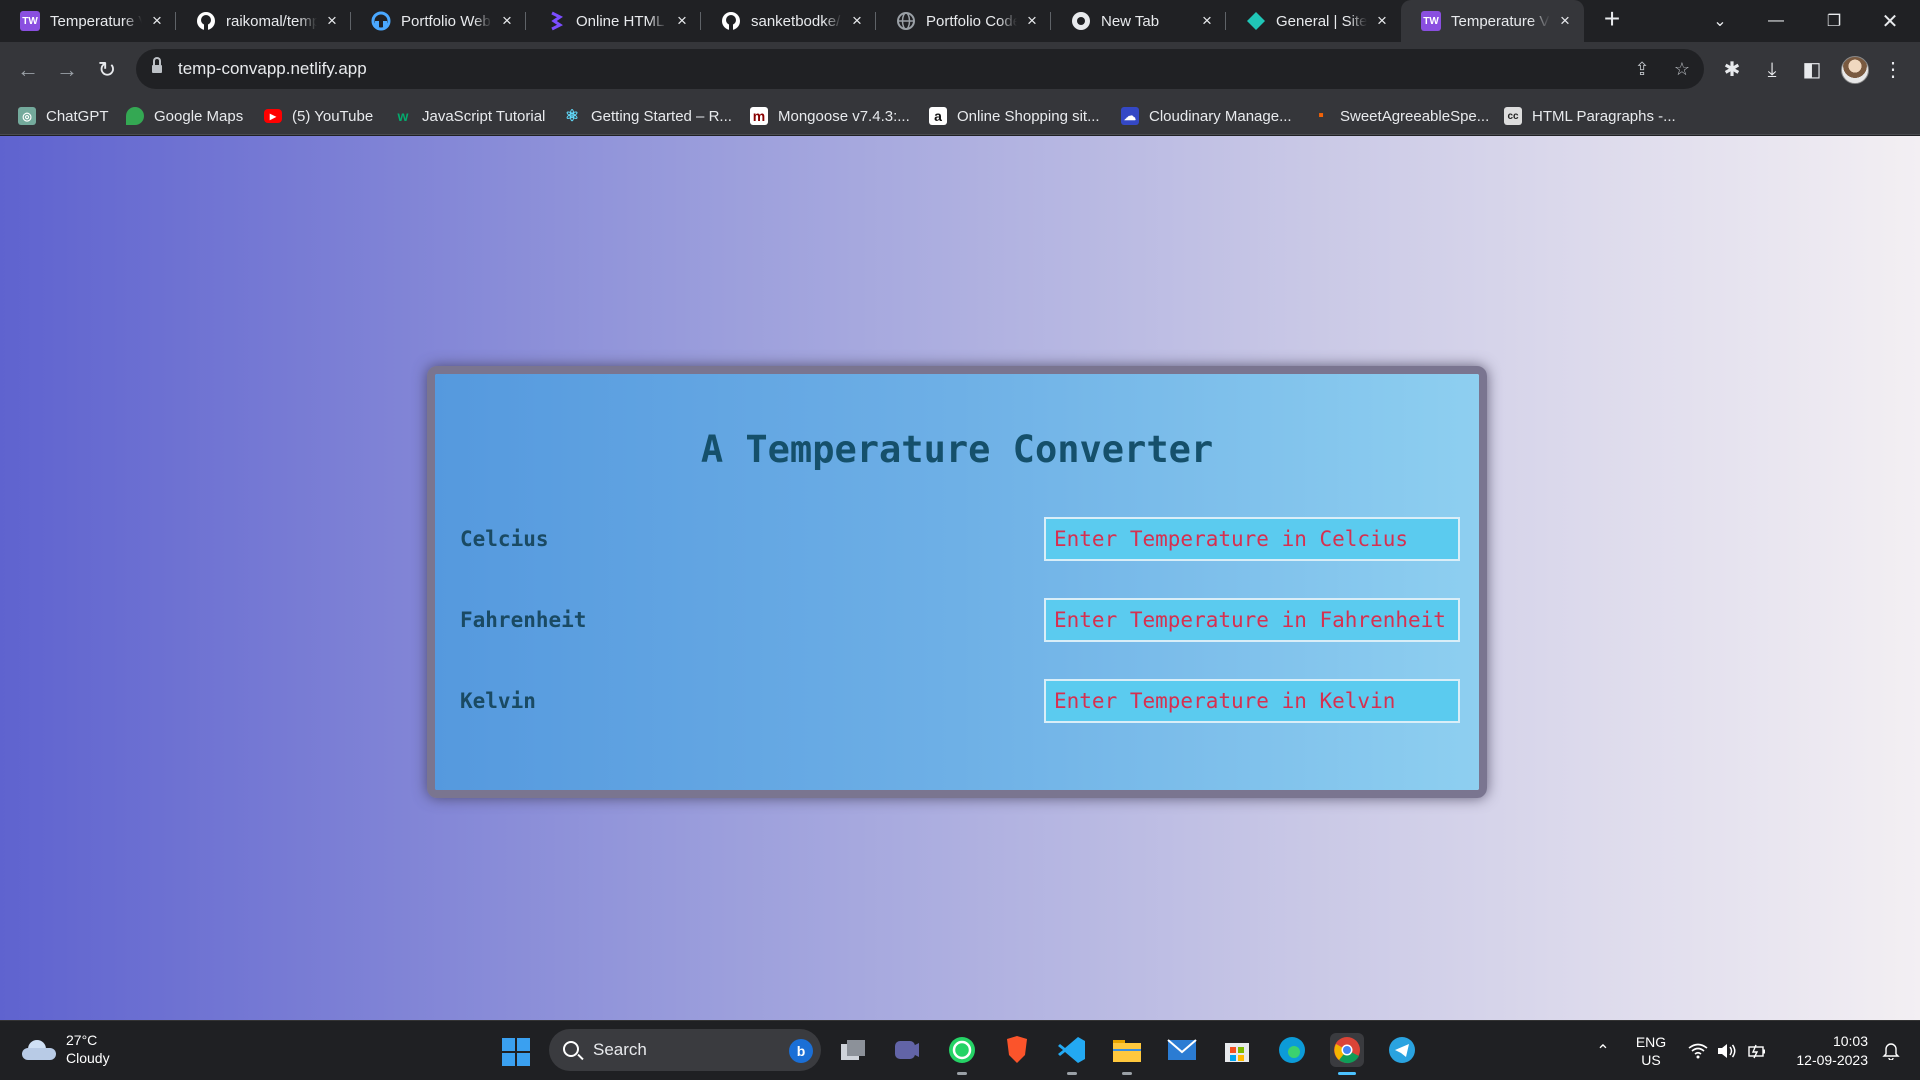  Describe the element at coordinates (1651, 1060) in the screenshot. I see `region-code: US` at that location.